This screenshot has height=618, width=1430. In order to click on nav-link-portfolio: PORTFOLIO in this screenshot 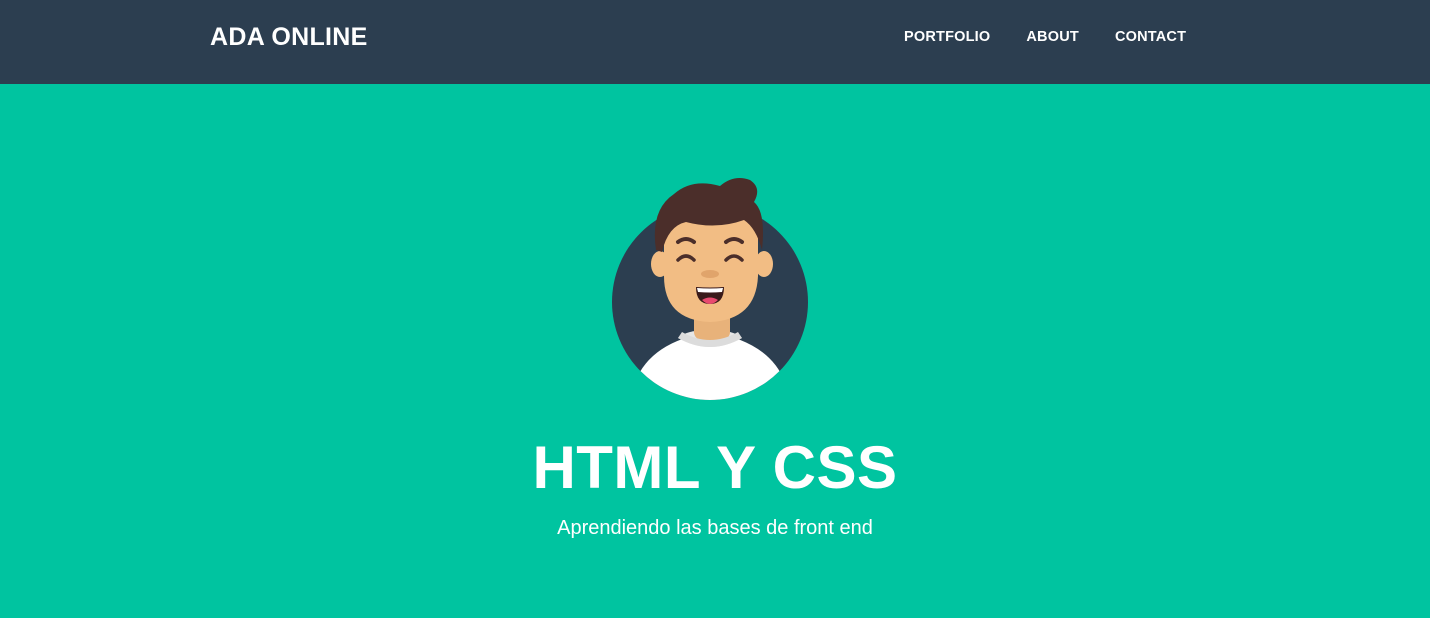, I will do `click(947, 37)`.